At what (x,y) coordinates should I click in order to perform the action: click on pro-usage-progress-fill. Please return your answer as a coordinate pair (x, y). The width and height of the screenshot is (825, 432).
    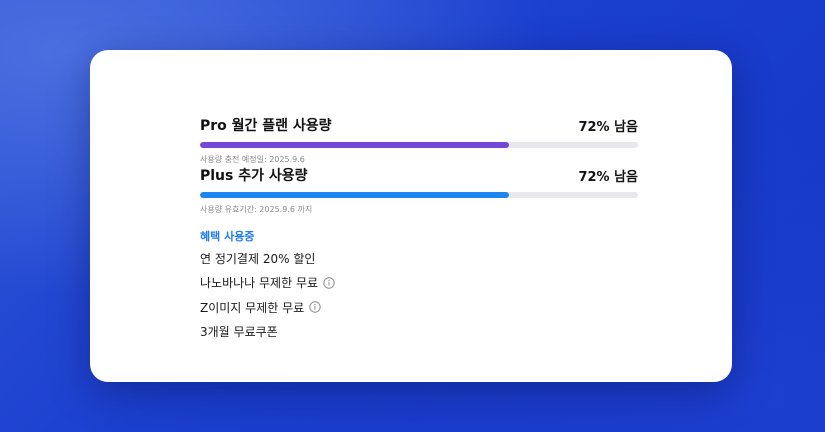
    Looking at the image, I should click on (354, 145).